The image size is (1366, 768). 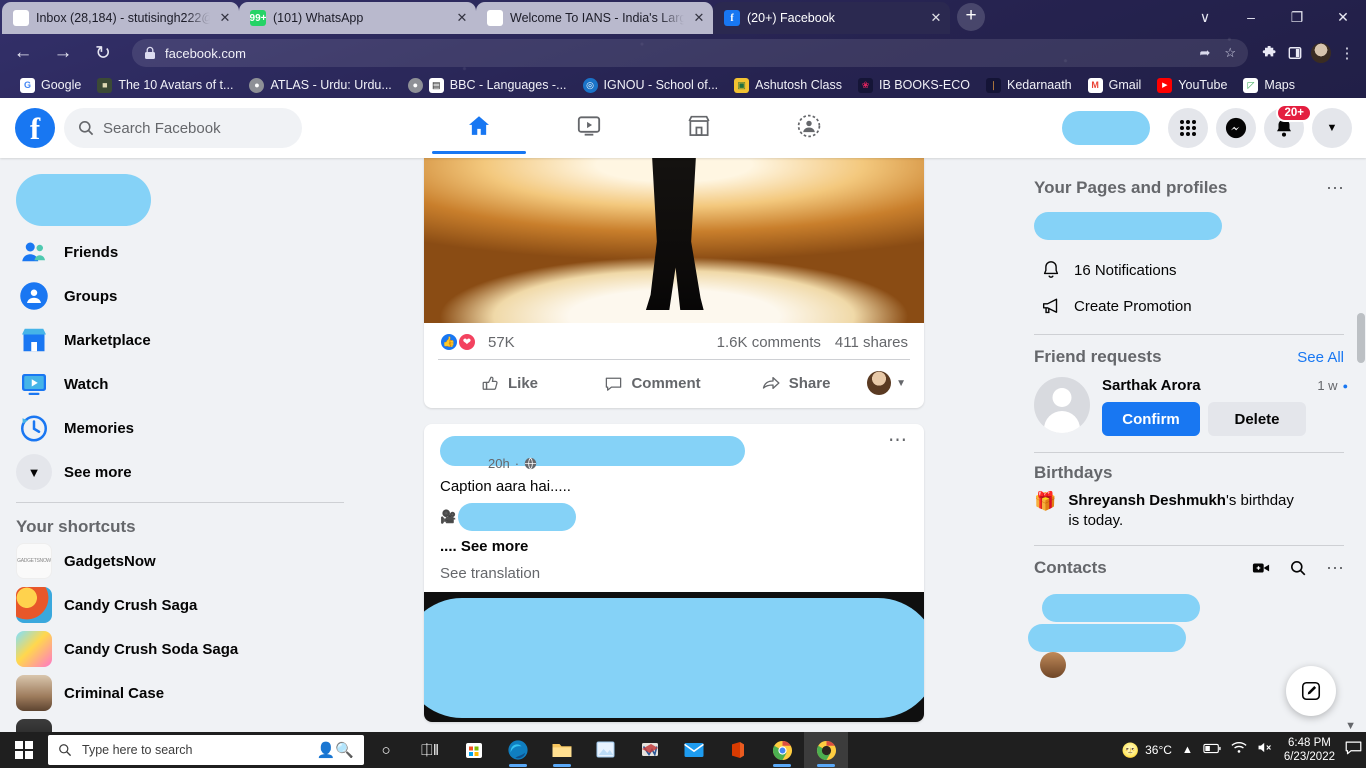 What do you see at coordinates (1236, 128) in the screenshot?
I see `messenger-icon` at bounding box center [1236, 128].